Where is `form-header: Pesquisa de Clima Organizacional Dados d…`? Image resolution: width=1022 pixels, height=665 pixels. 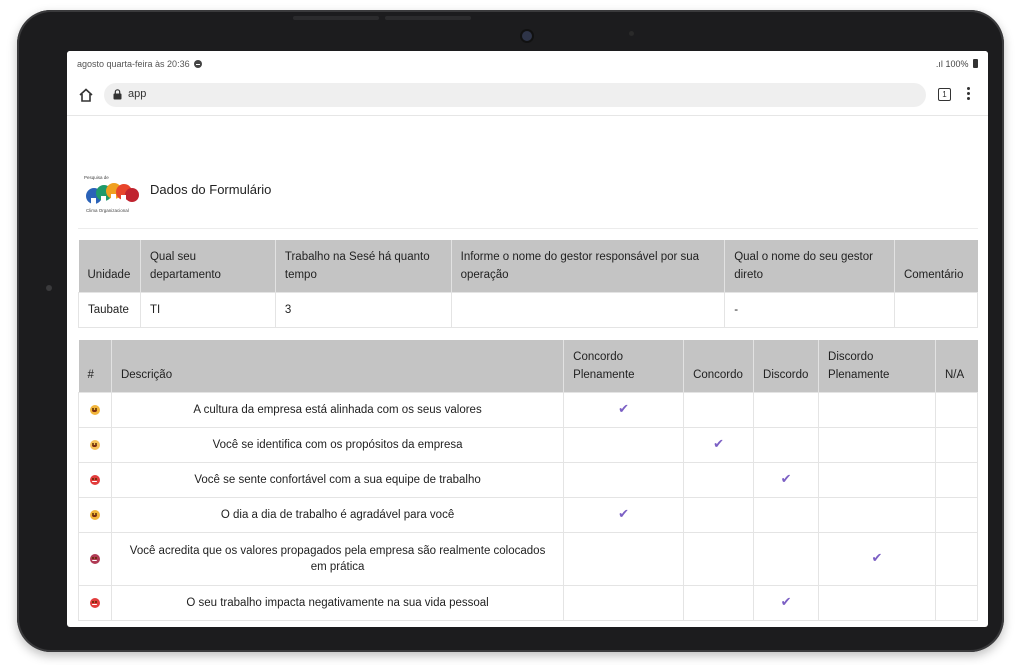
form-header: Pesquisa de Clima Organizacional Dados d… is located at coordinates (528, 198).